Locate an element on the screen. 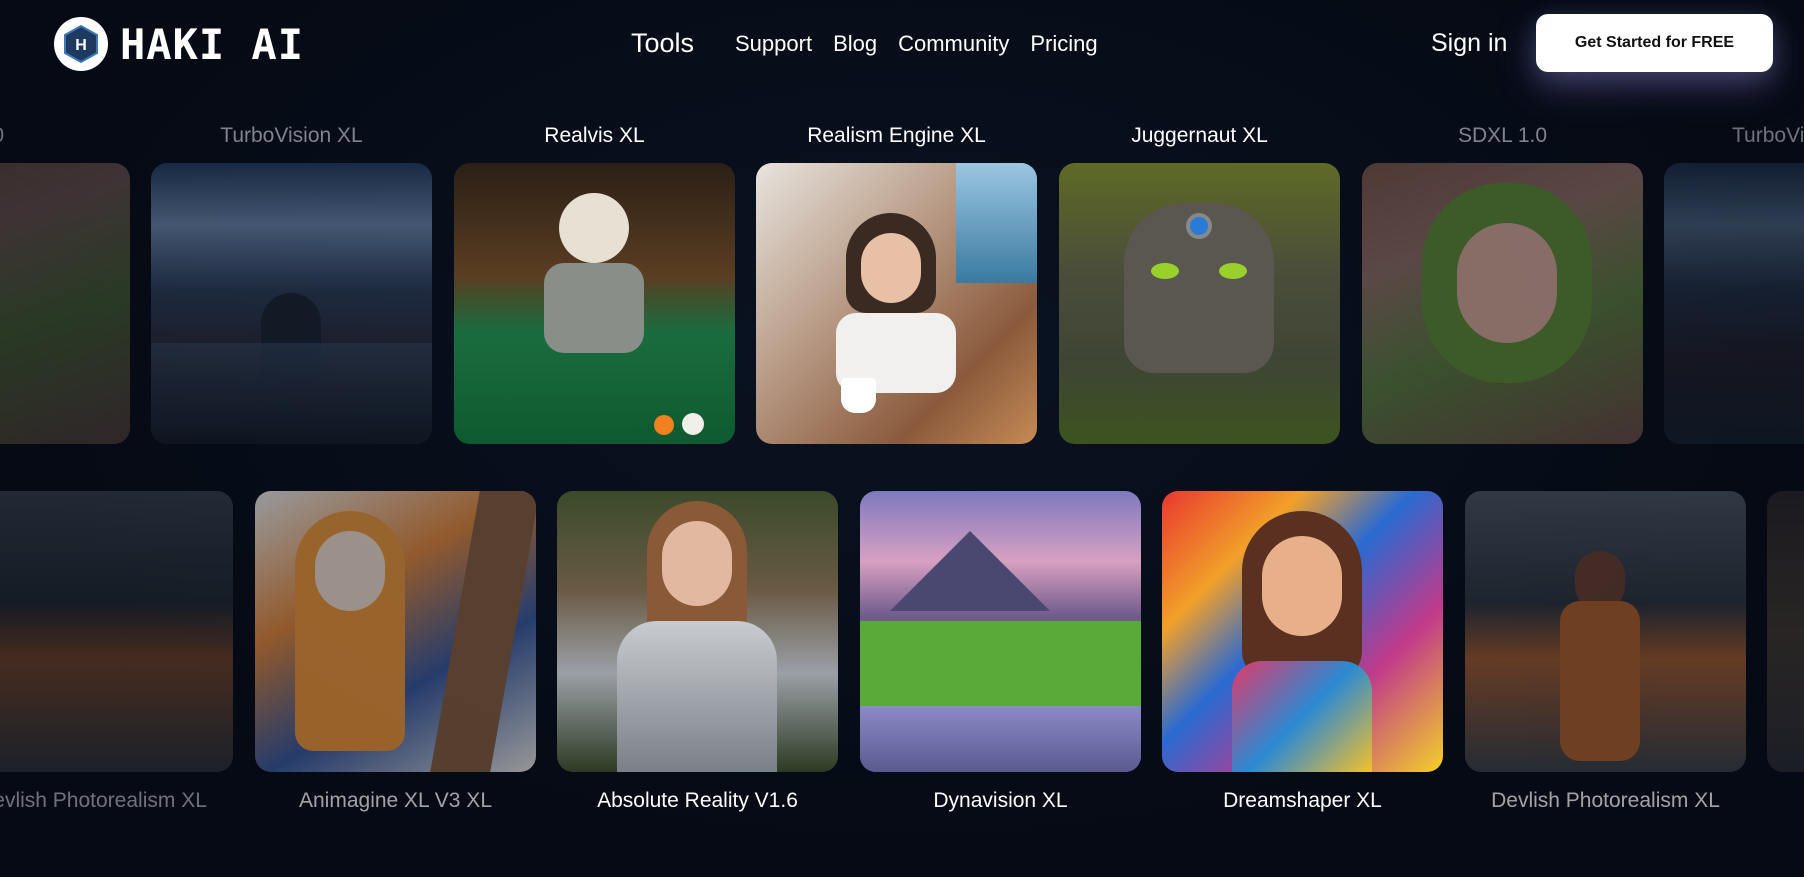 This screenshot has width=1804, height=877. logo-hexagon-icon: H is located at coordinates (81, 44).